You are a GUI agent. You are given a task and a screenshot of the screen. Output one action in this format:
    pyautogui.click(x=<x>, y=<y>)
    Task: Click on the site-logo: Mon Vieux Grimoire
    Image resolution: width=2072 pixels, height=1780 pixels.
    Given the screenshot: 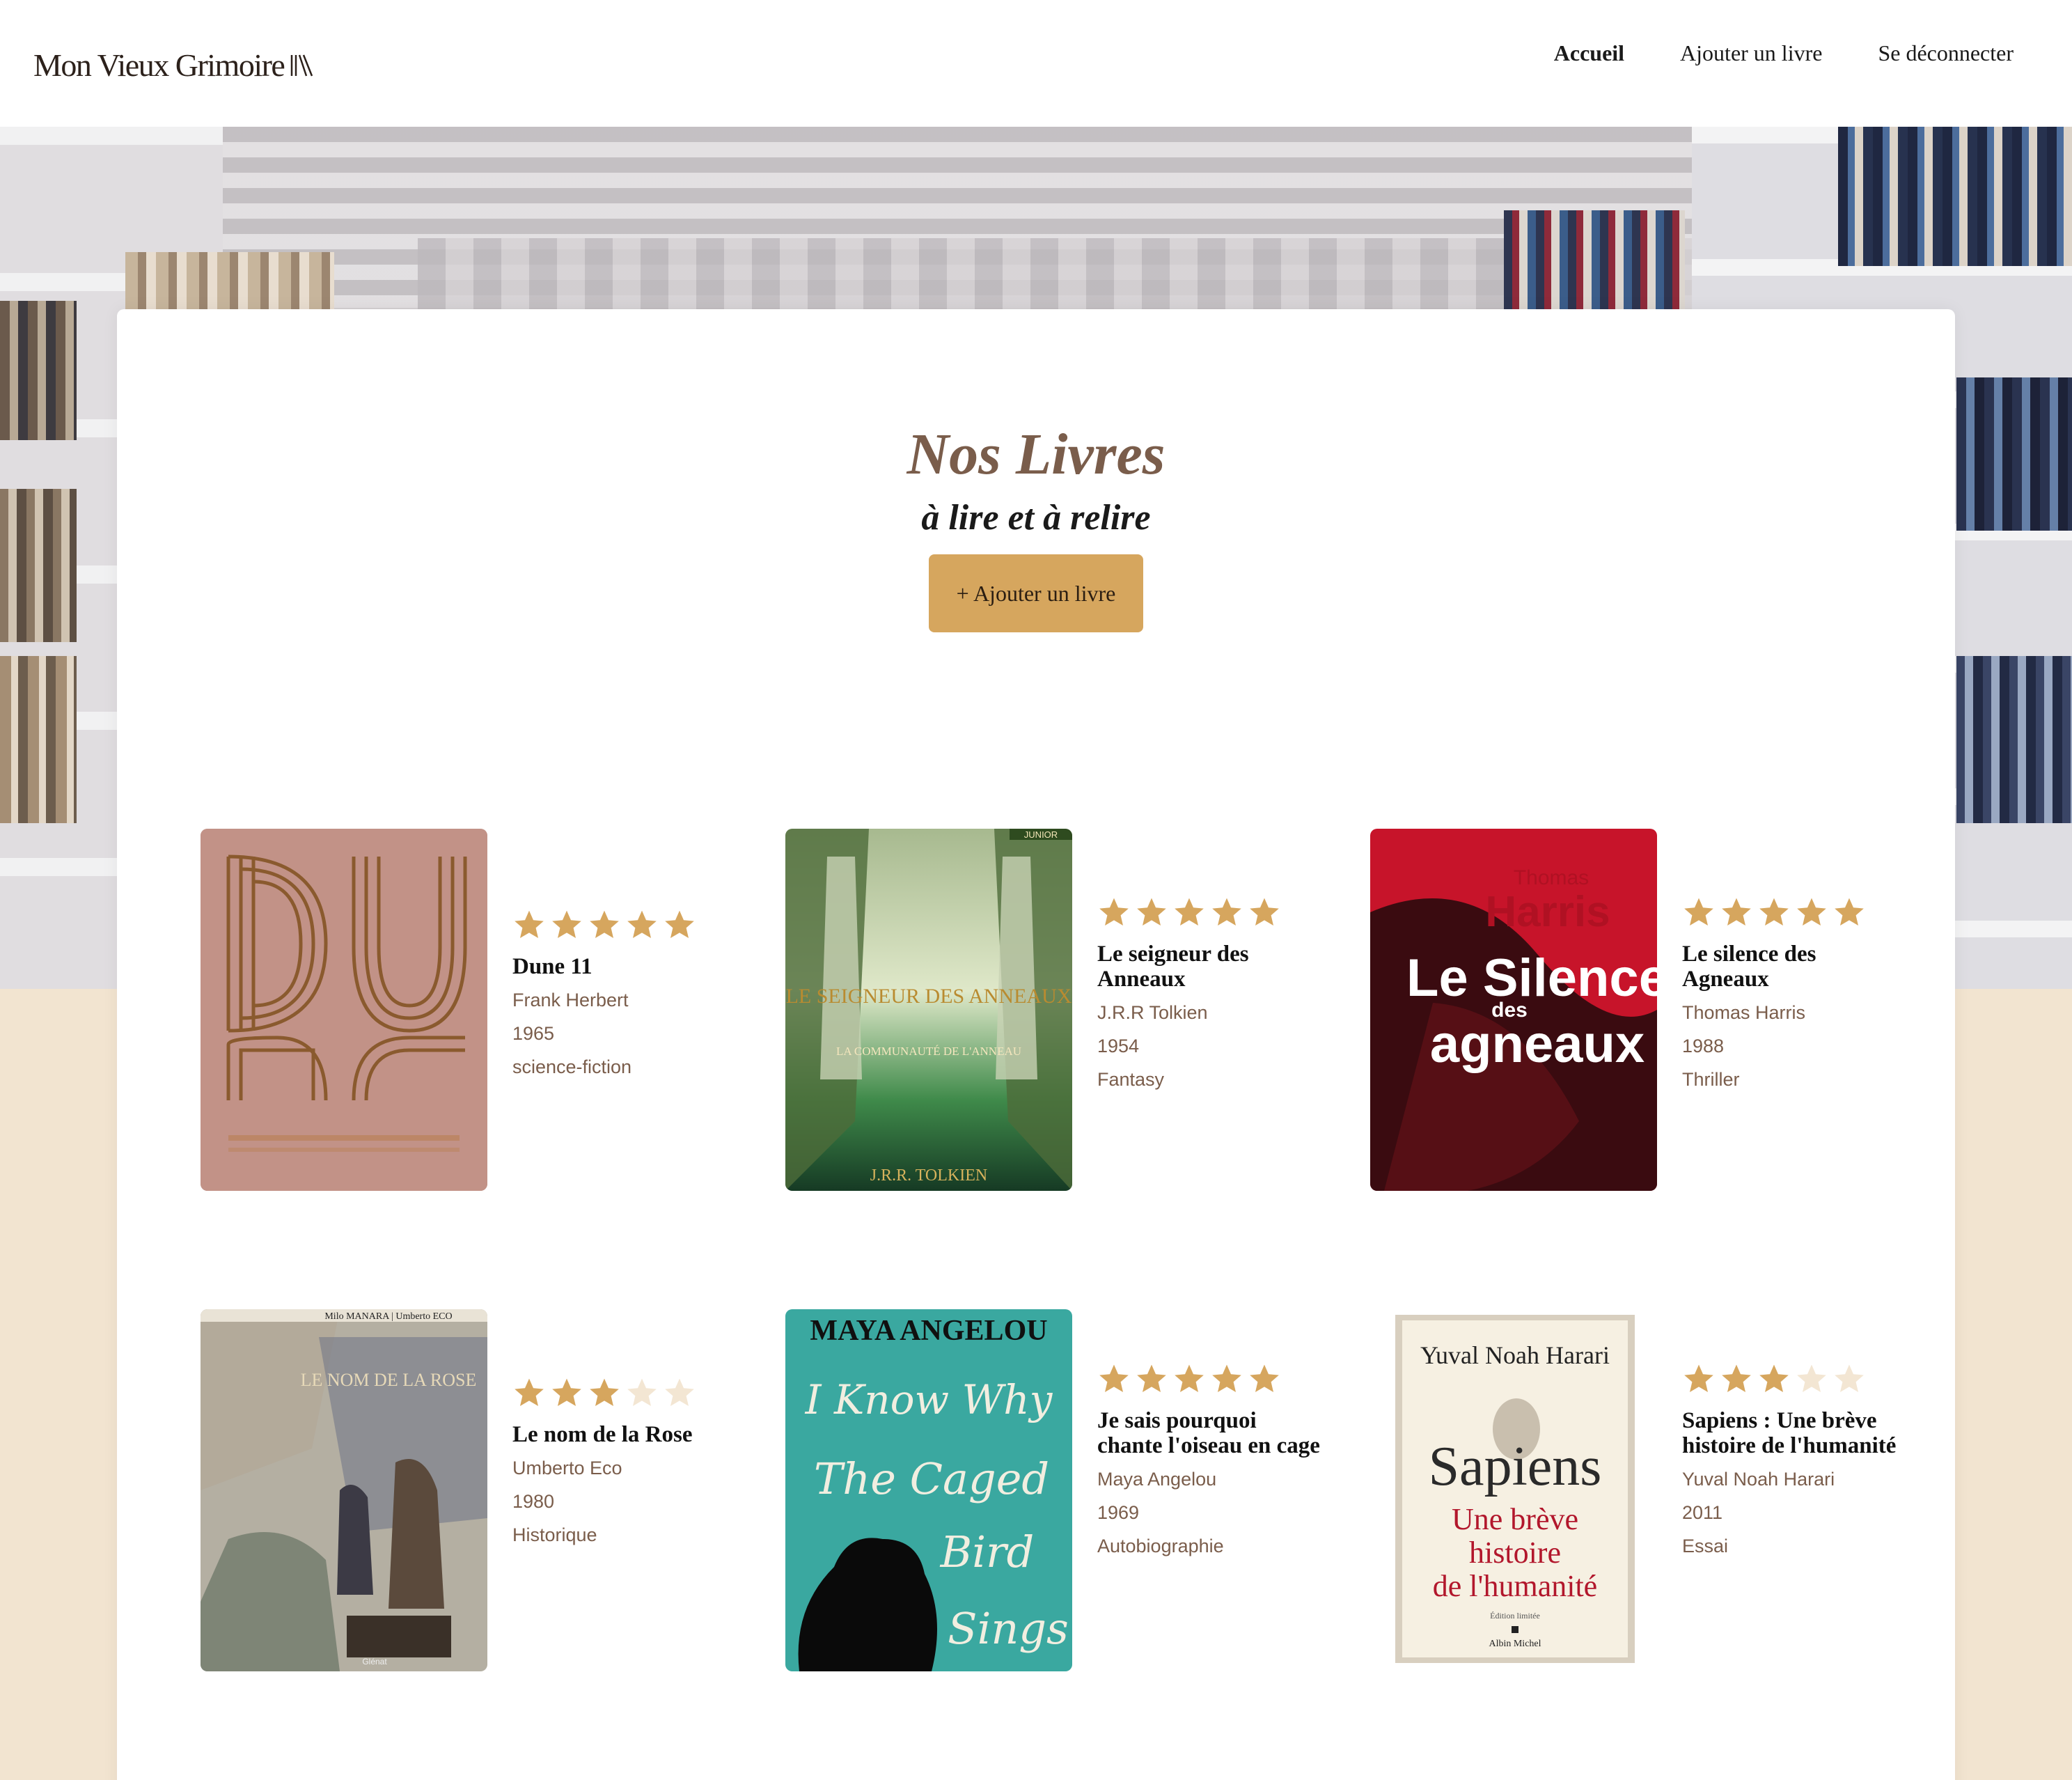 What is the action you would take?
    pyautogui.click(x=174, y=64)
    